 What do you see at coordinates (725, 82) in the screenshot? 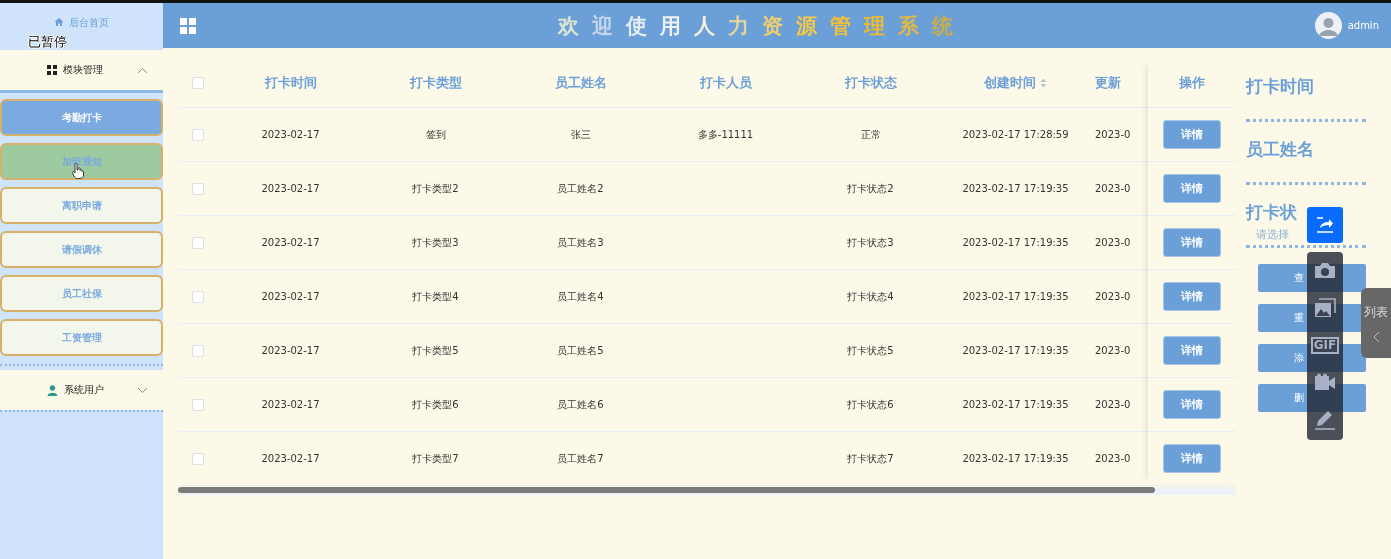
I see `column-header: 打卡人员` at bounding box center [725, 82].